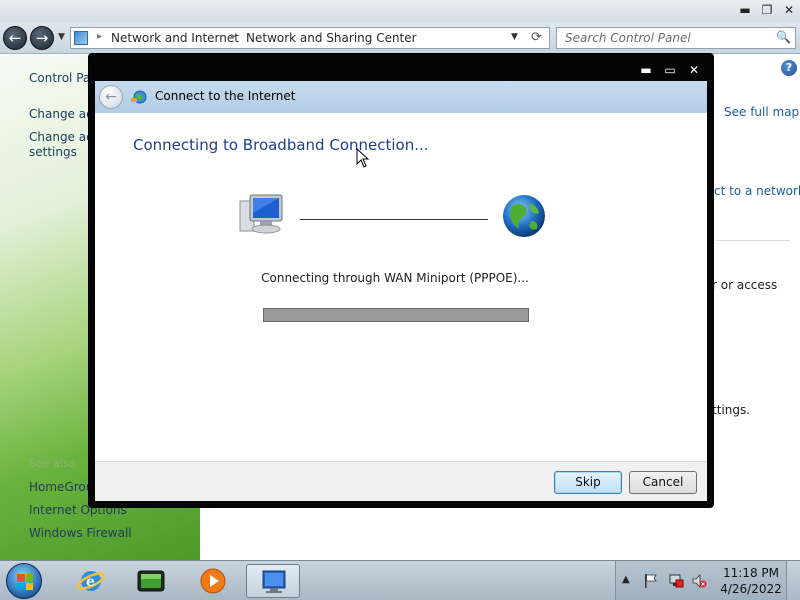  What do you see at coordinates (699, 581) in the screenshot?
I see `volume-muted-icon` at bounding box center [699, 581].